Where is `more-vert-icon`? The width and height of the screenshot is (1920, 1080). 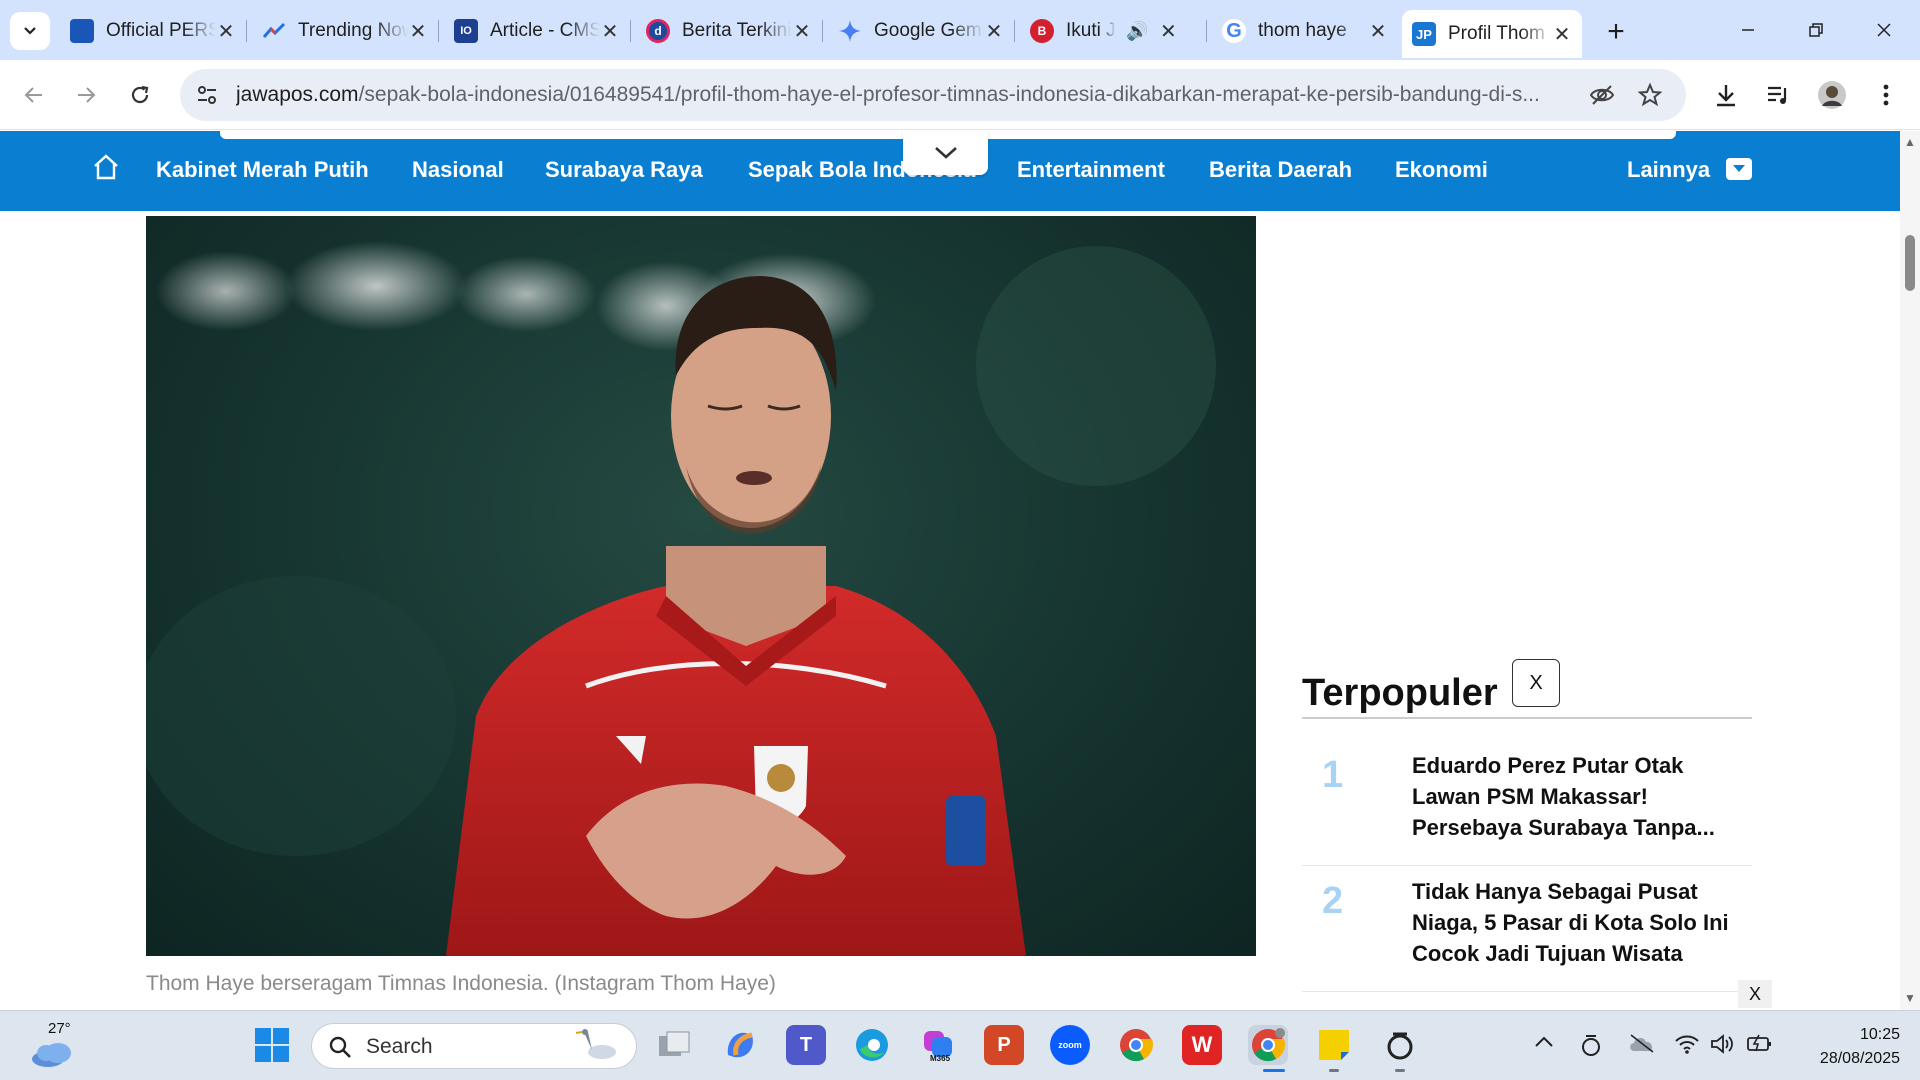
more-vert-icon is located at coordinates (1886, 95).